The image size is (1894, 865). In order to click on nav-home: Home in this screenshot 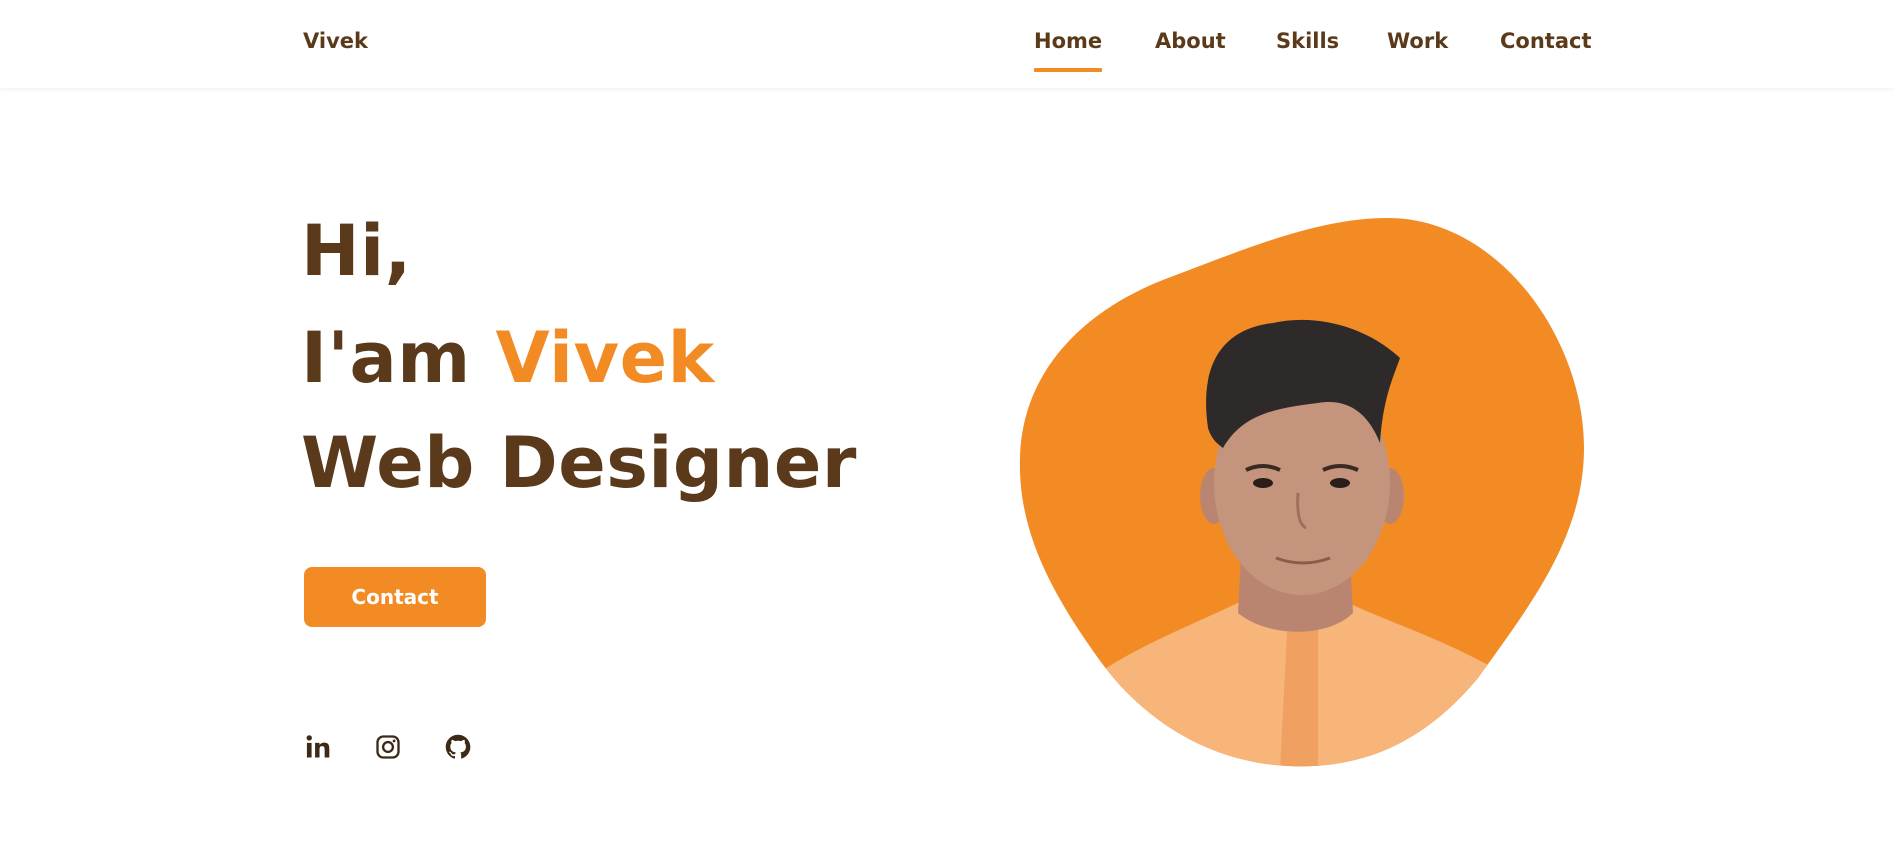, I will do `click(1068, 50)`.